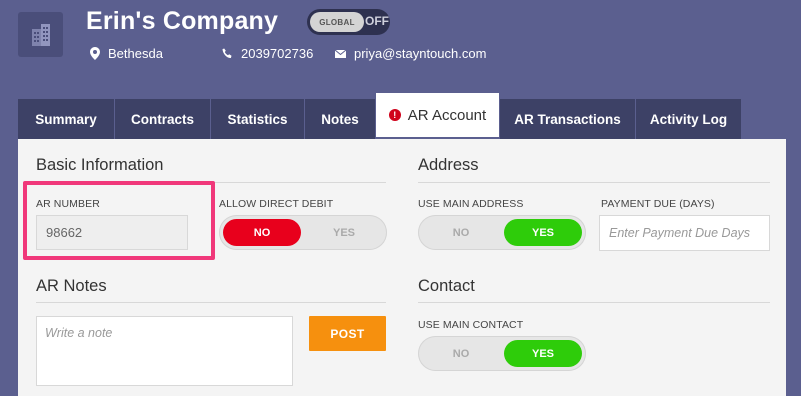 Image resolution: width=801 pixels, height=396 pixels. What do you see at coordinates (658, 204) in the screenshot?
I see `payment-due-label: PAYMENT DUE (DAYS)` at bounding box center [658, 204].